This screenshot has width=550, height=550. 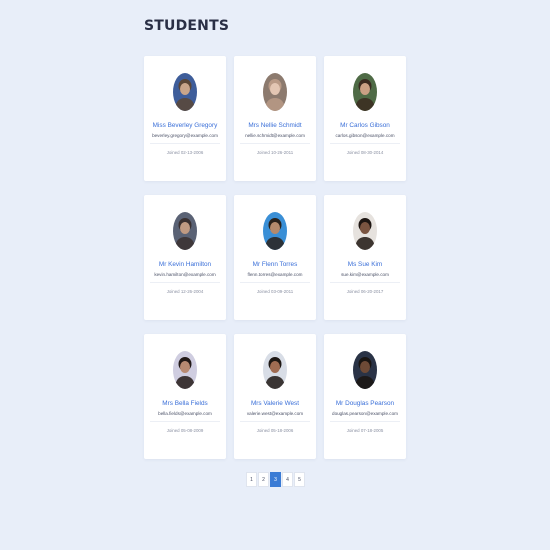 What do you see at coordinates (185, 126) in the screenshot?
I see `student-name-link: Miss Beverley Gregory` at bounding box center [185, 126].